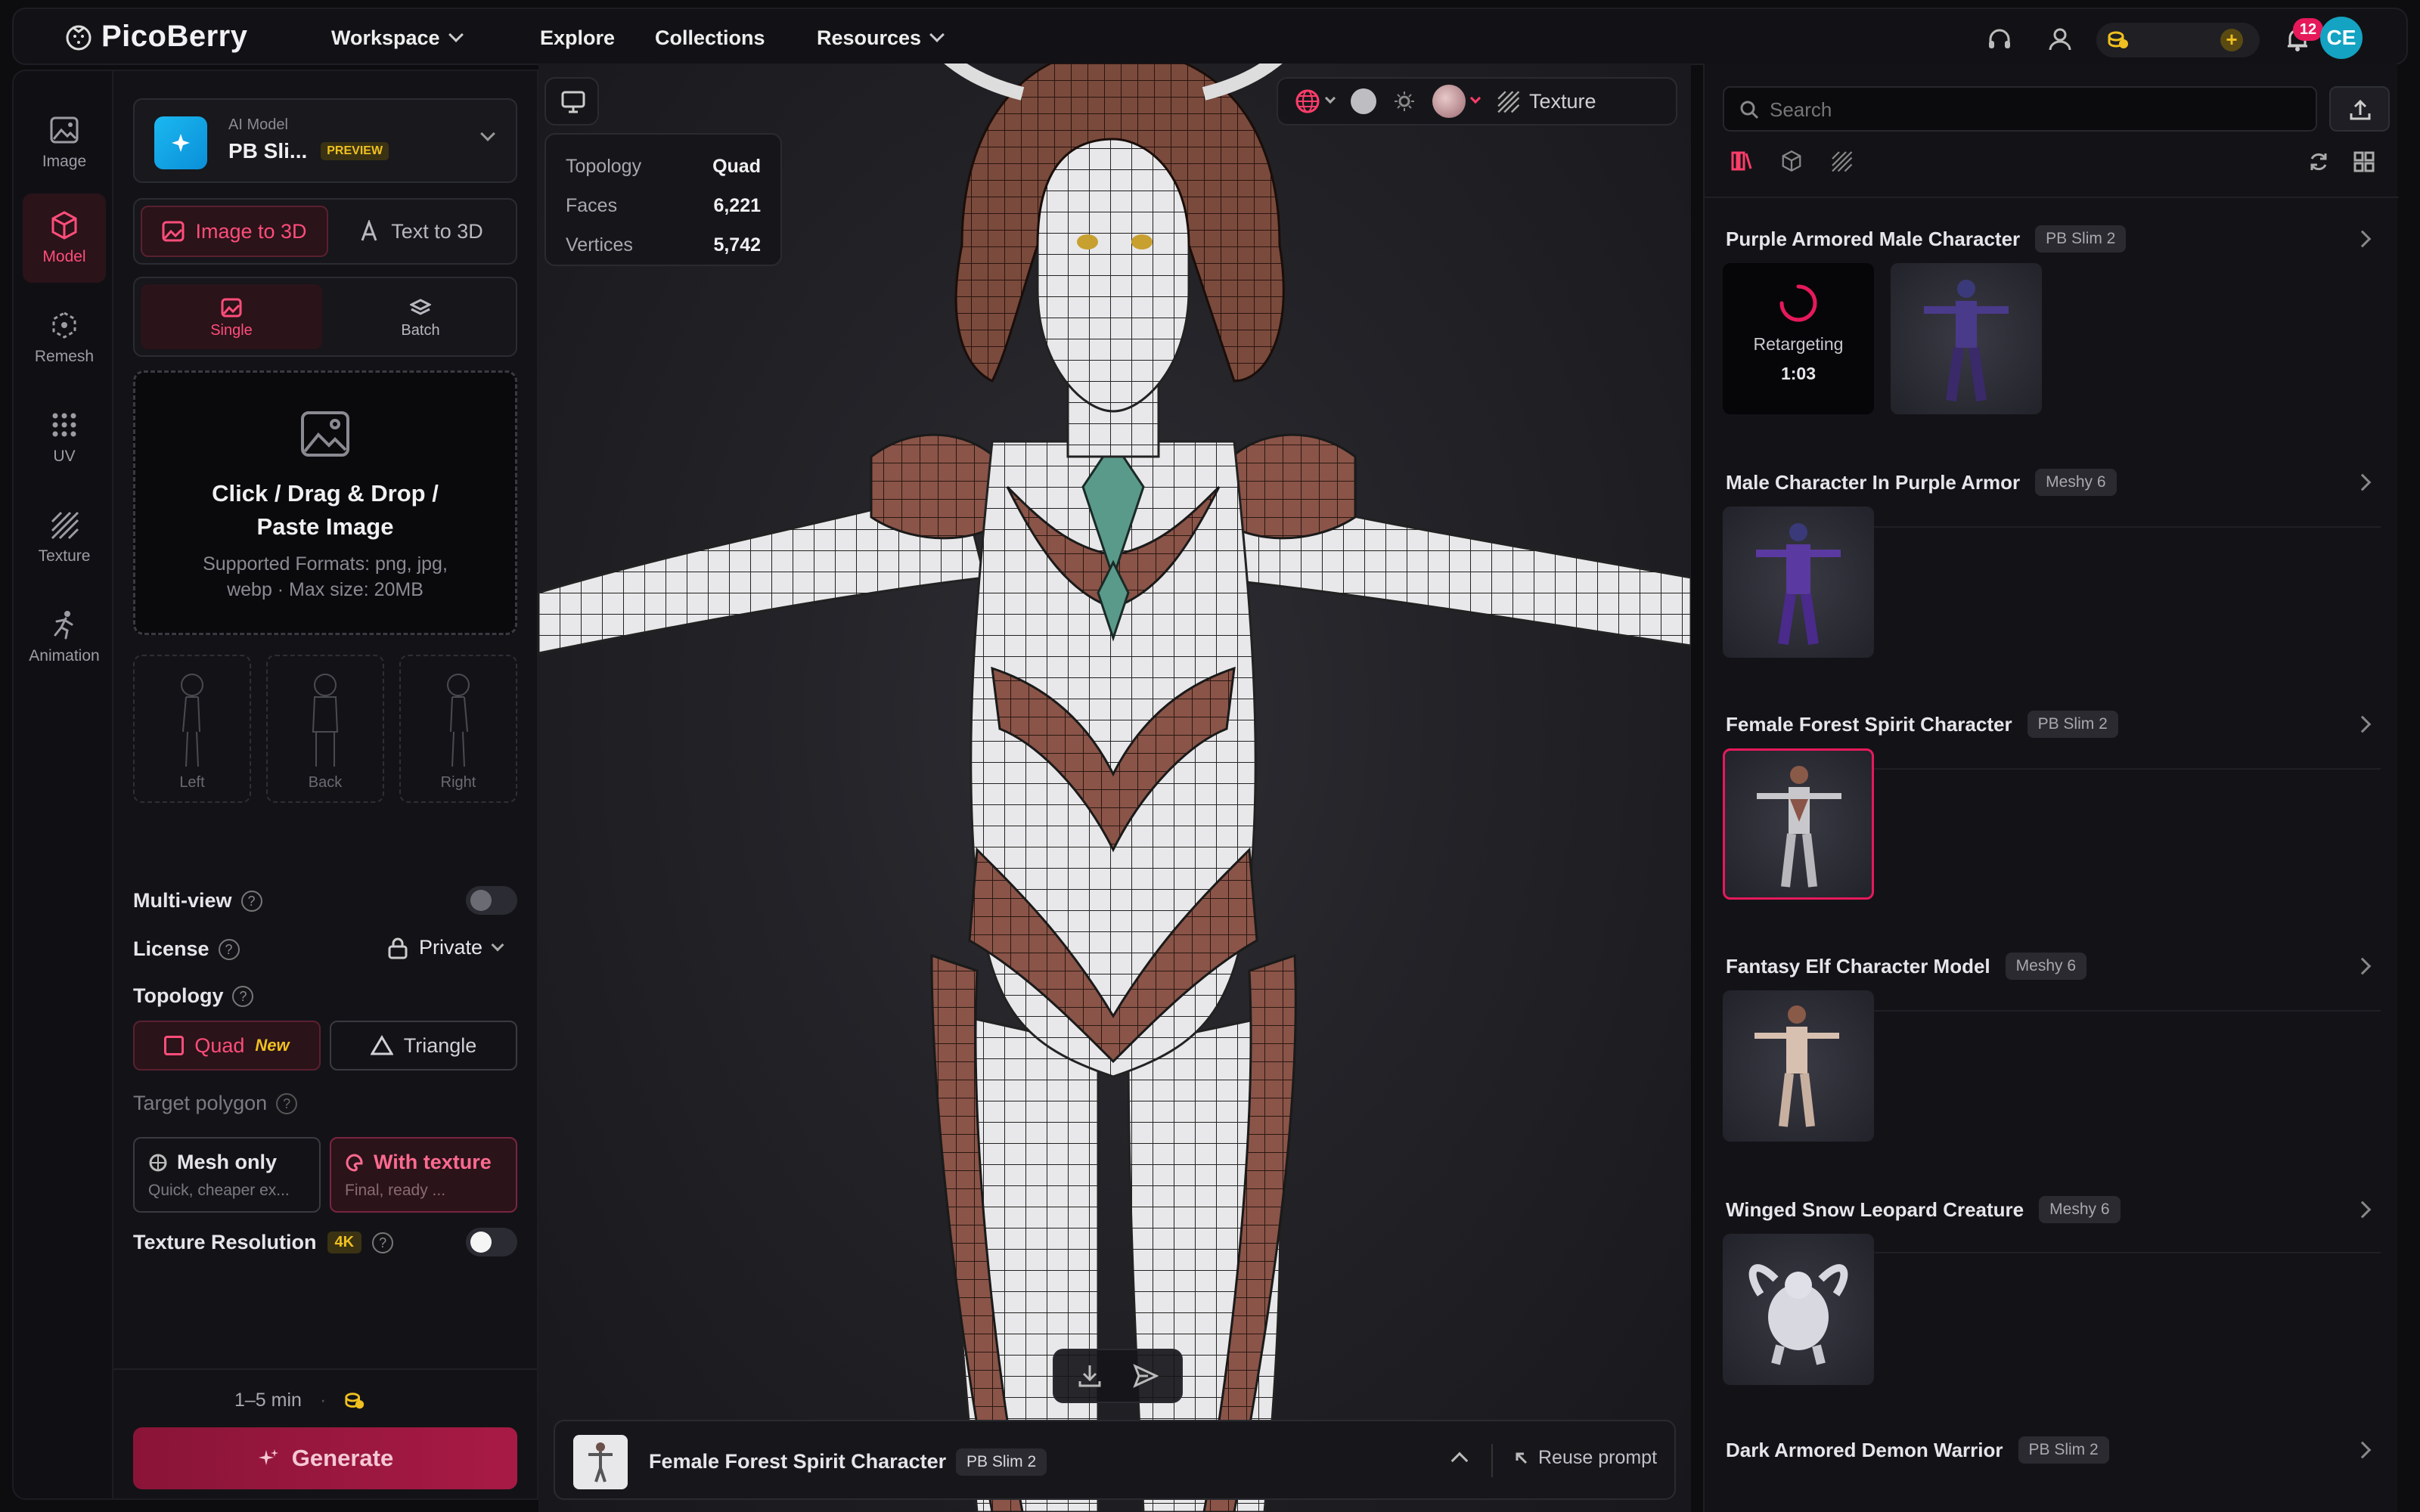 Image resolution: width=2420 pixels, height=1512 pixels. What do you see at coordinates (1585, 1458) in the screenshot?
I see `reuse-prompt-button: Reuse prompt` at bounding box center [1585, 1458].